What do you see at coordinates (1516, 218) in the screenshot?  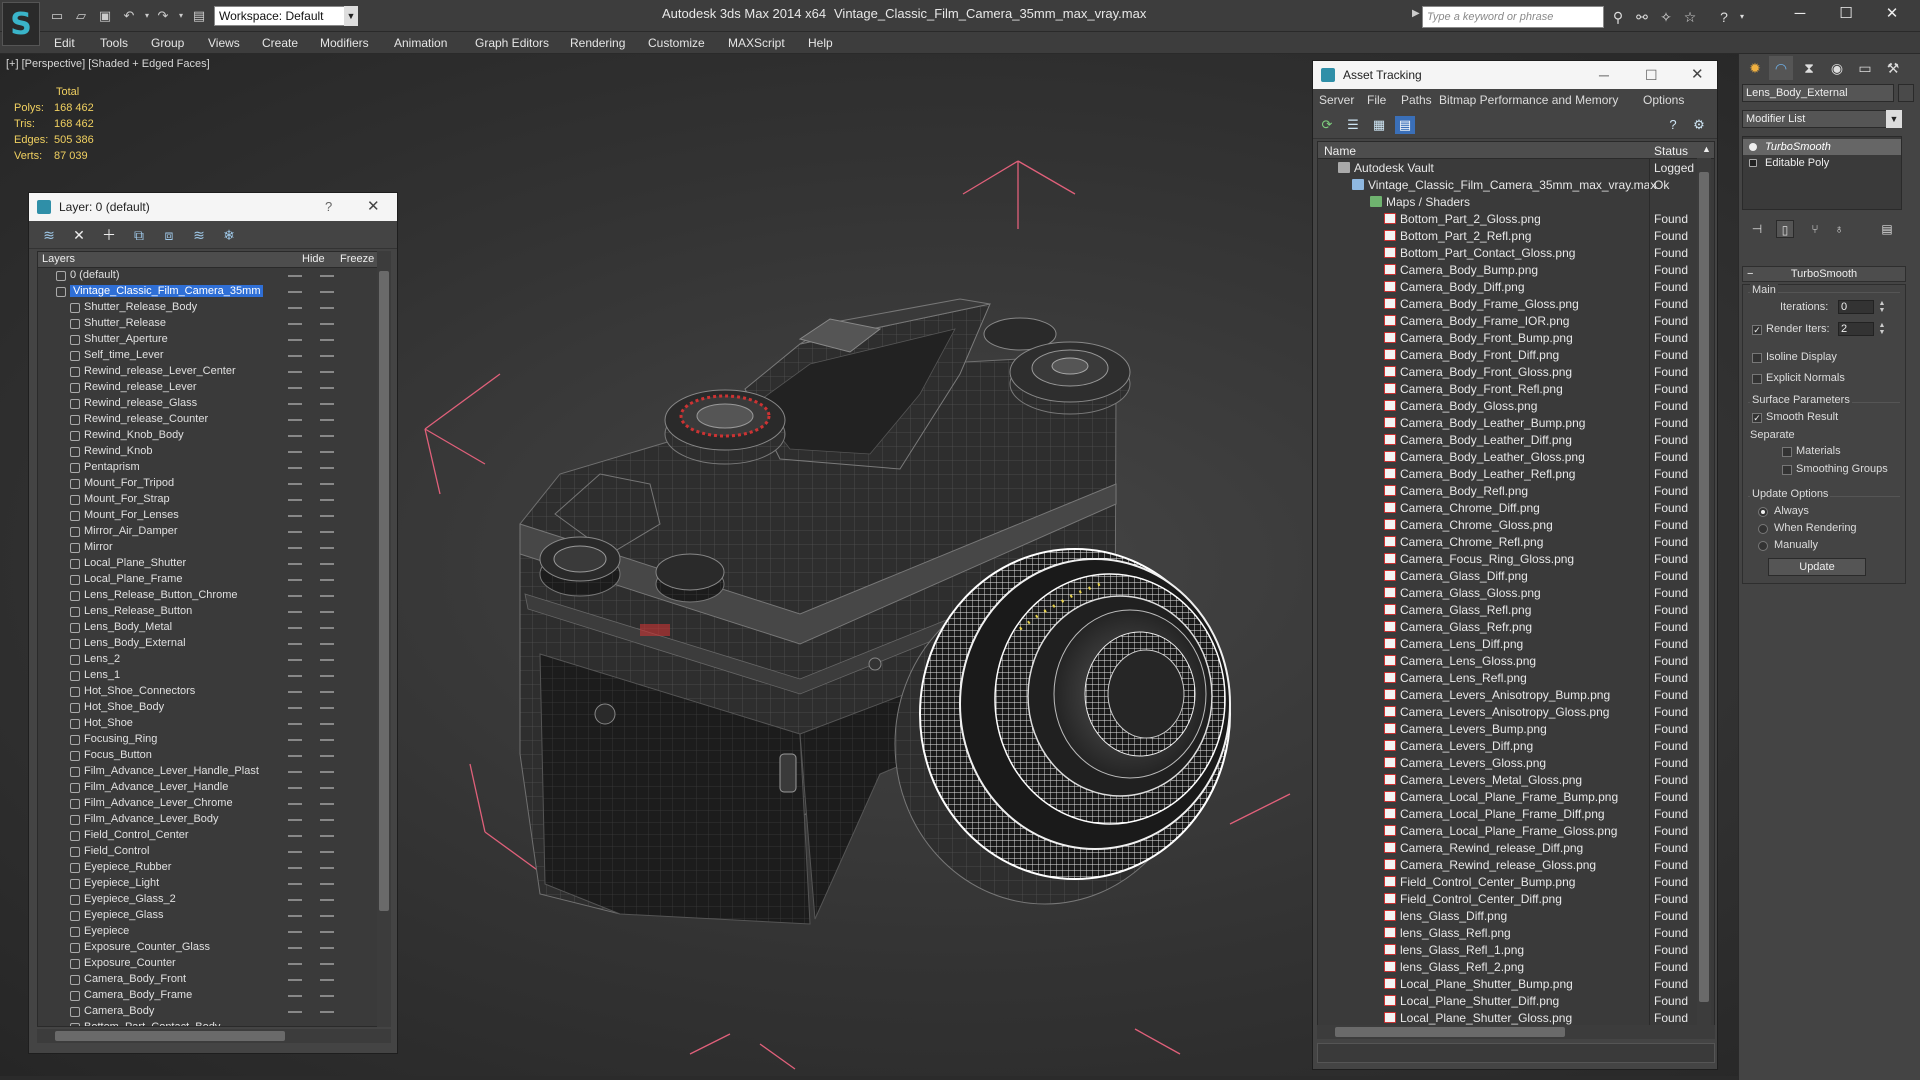 I see `asset-row: Bottom_Part_2_Gloss.png Found` at bounding box center [1516, 218].